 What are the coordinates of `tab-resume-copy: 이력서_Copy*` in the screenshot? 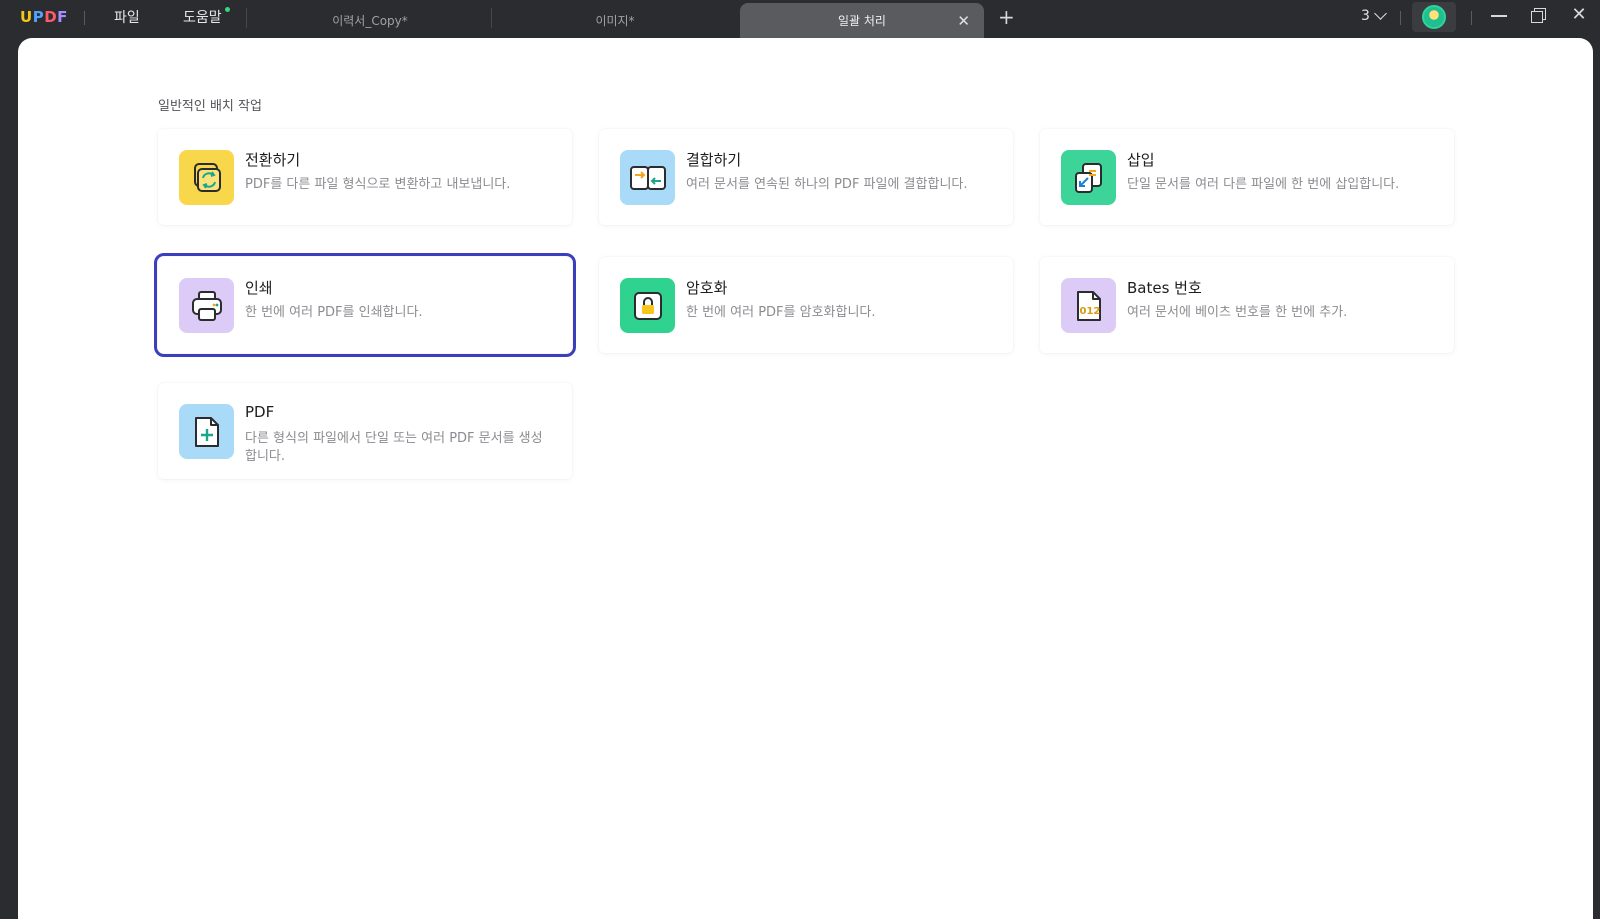 It's located at (370, 20).